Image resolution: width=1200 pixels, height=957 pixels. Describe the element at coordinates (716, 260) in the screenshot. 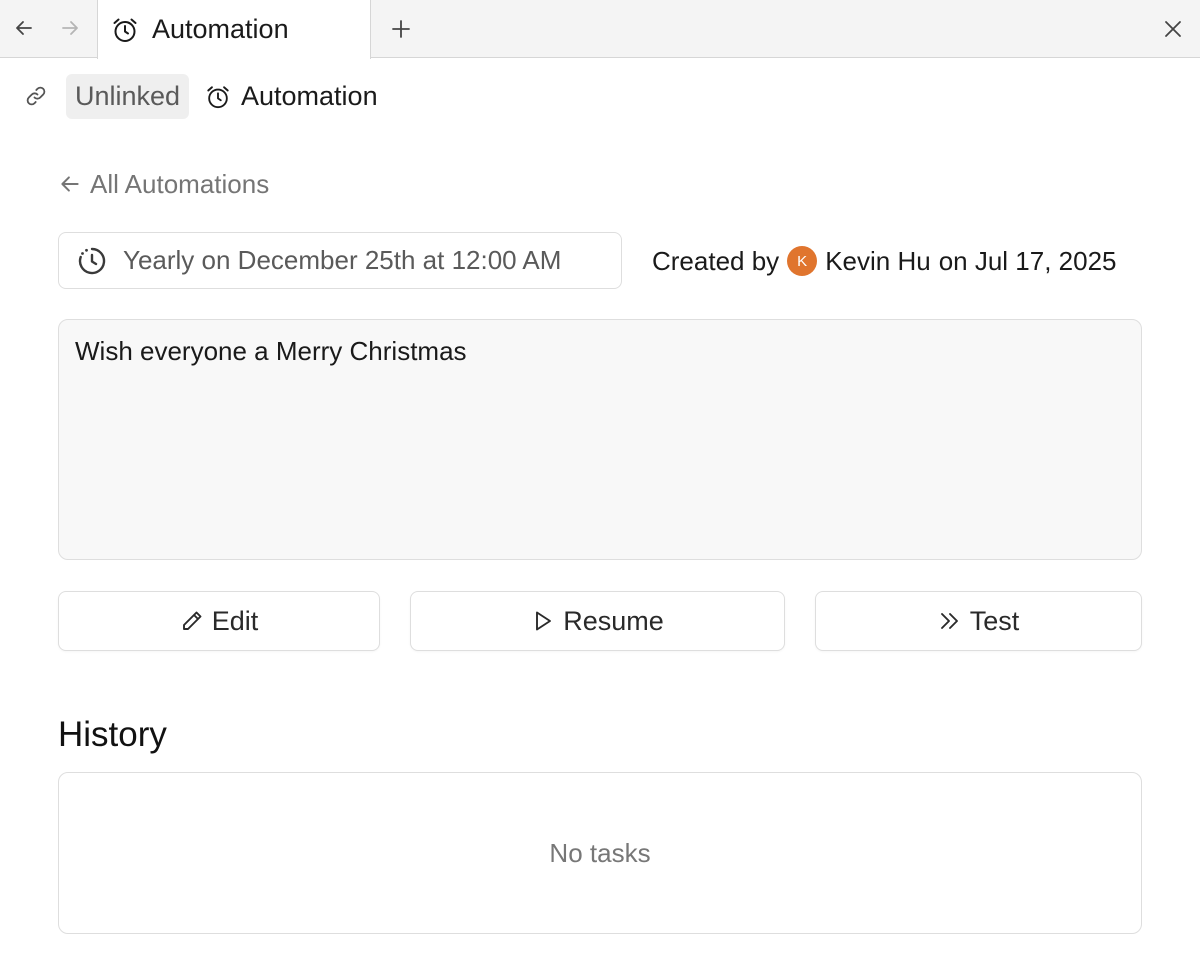

I see `created-by-prefix: Created by` at that location.